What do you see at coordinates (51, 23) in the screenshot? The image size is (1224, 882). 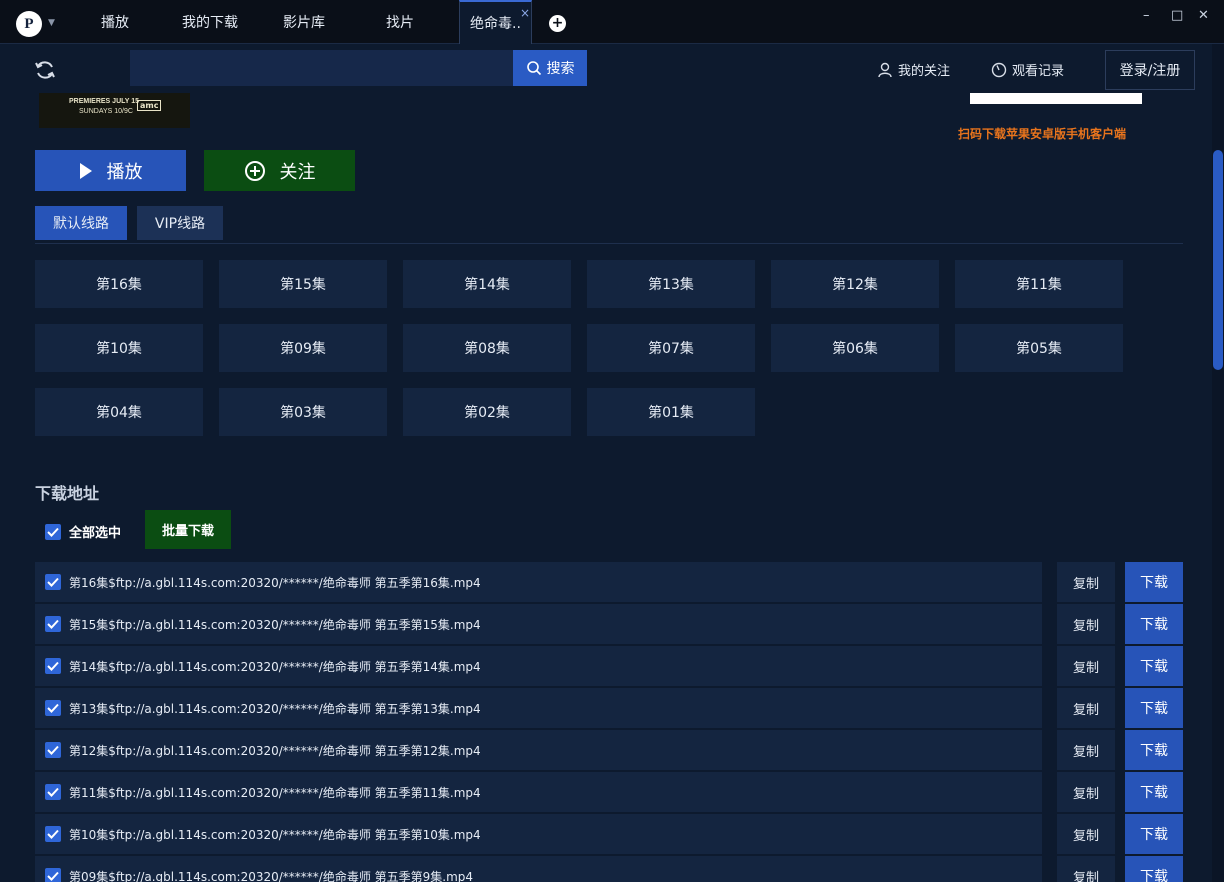 I see `logo-menu-caret-icon: ▼` at bounding box center [51, 23].